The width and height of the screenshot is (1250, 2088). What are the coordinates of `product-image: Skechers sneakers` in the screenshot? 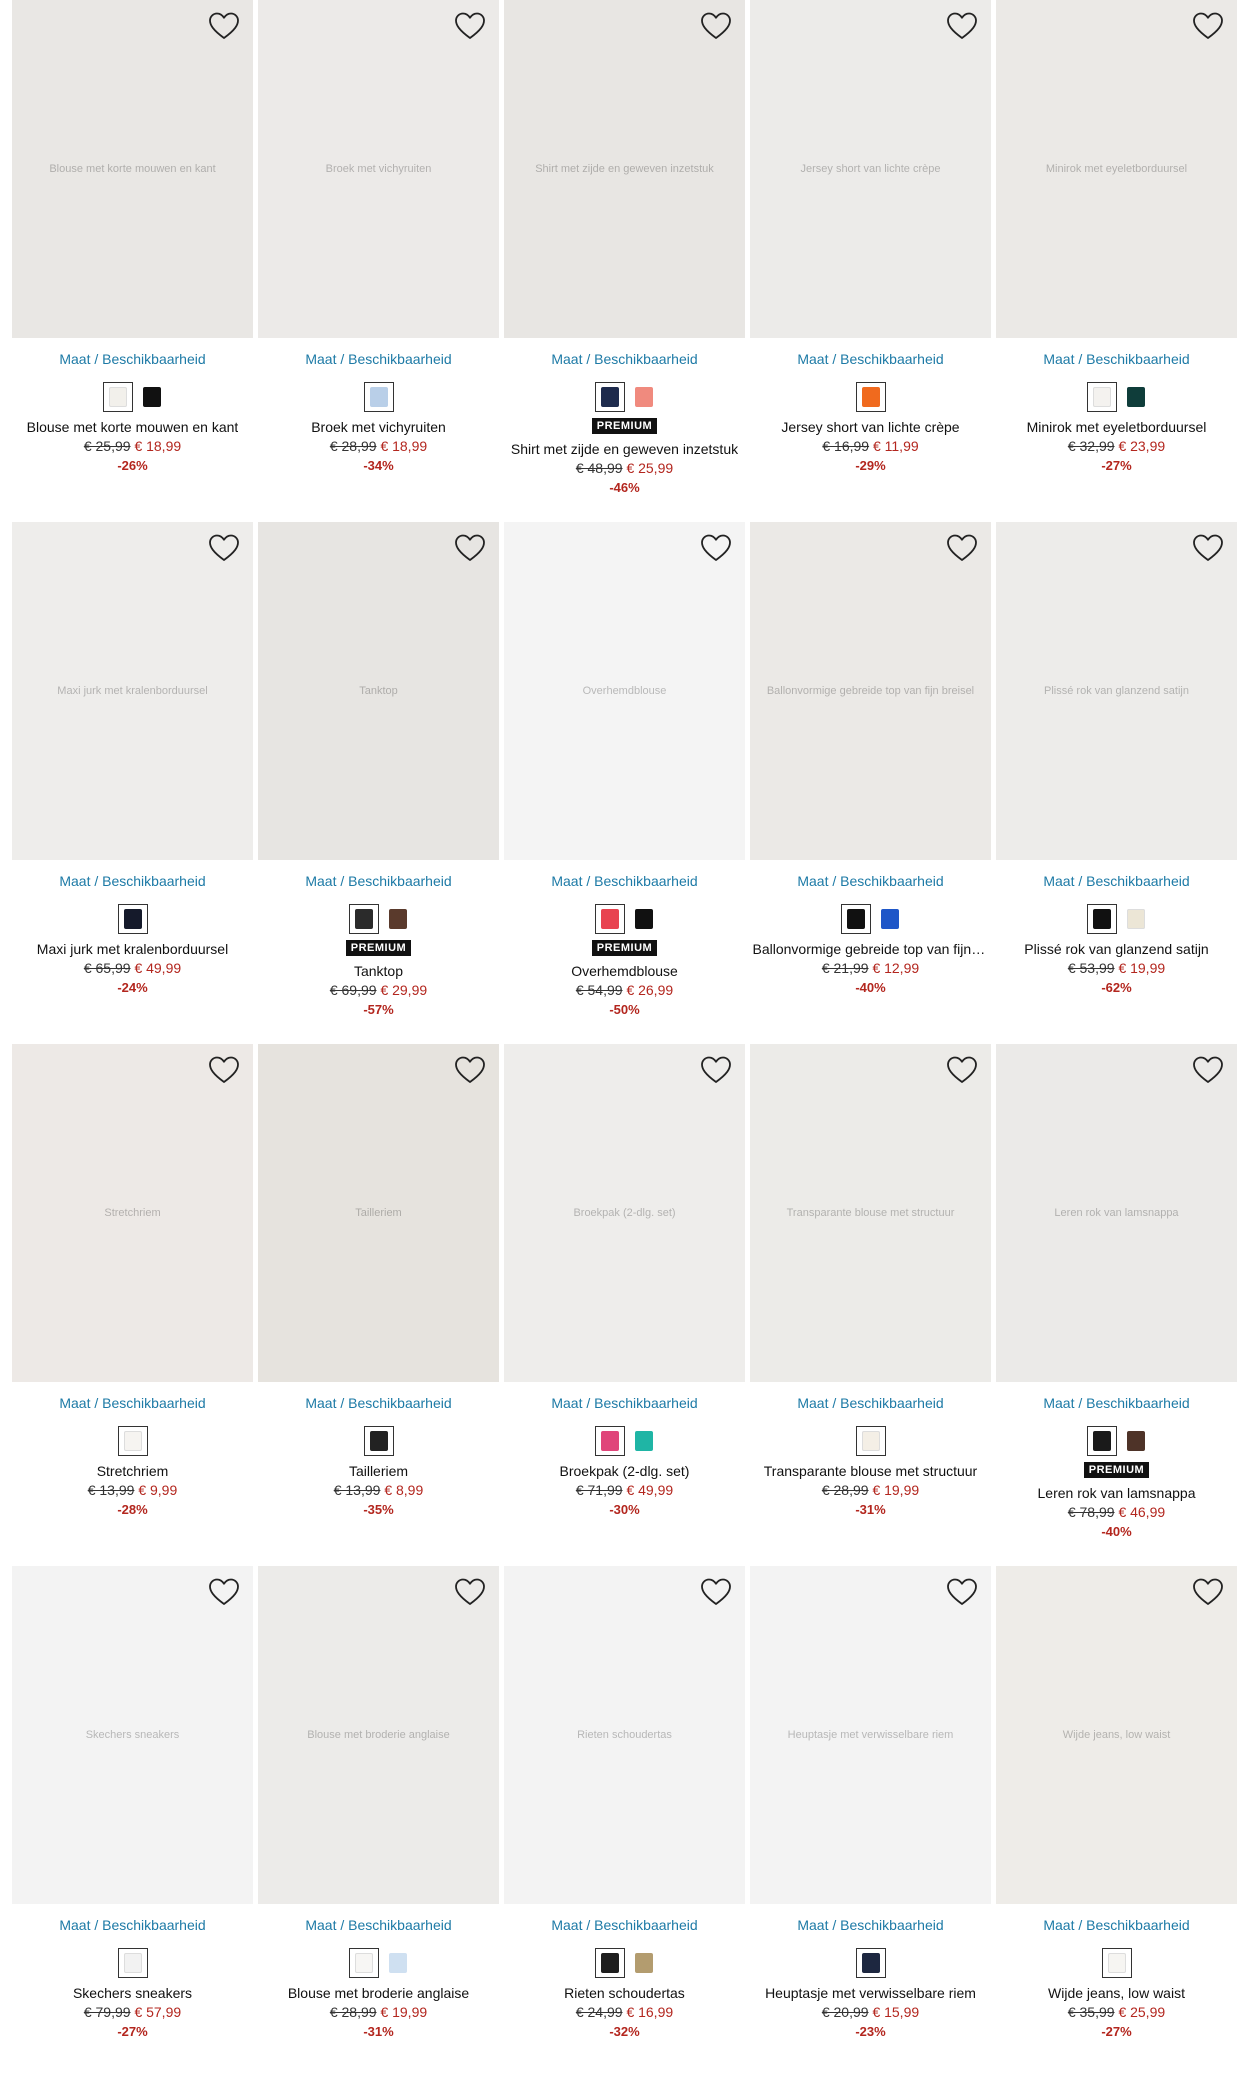 It's located at (132, 1735).